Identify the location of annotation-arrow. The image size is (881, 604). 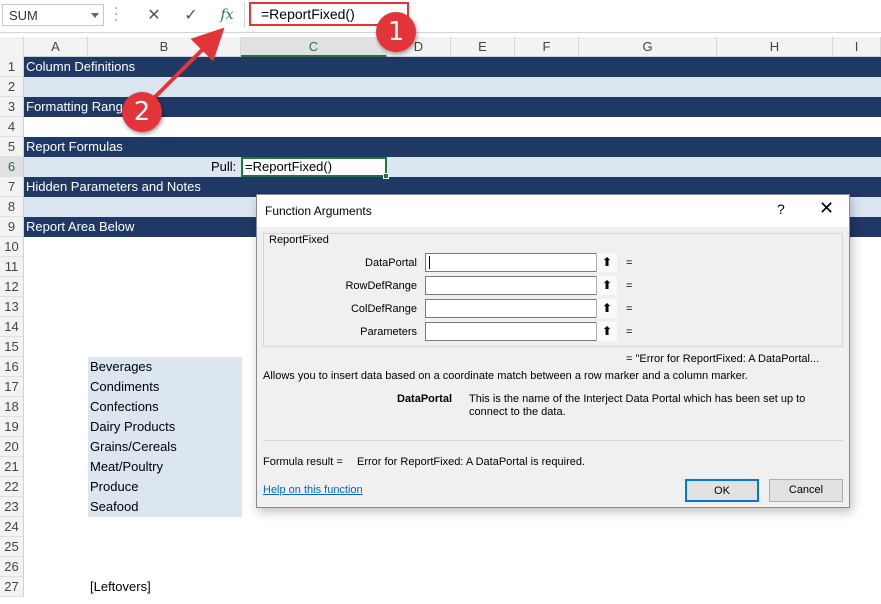
(187, 64).